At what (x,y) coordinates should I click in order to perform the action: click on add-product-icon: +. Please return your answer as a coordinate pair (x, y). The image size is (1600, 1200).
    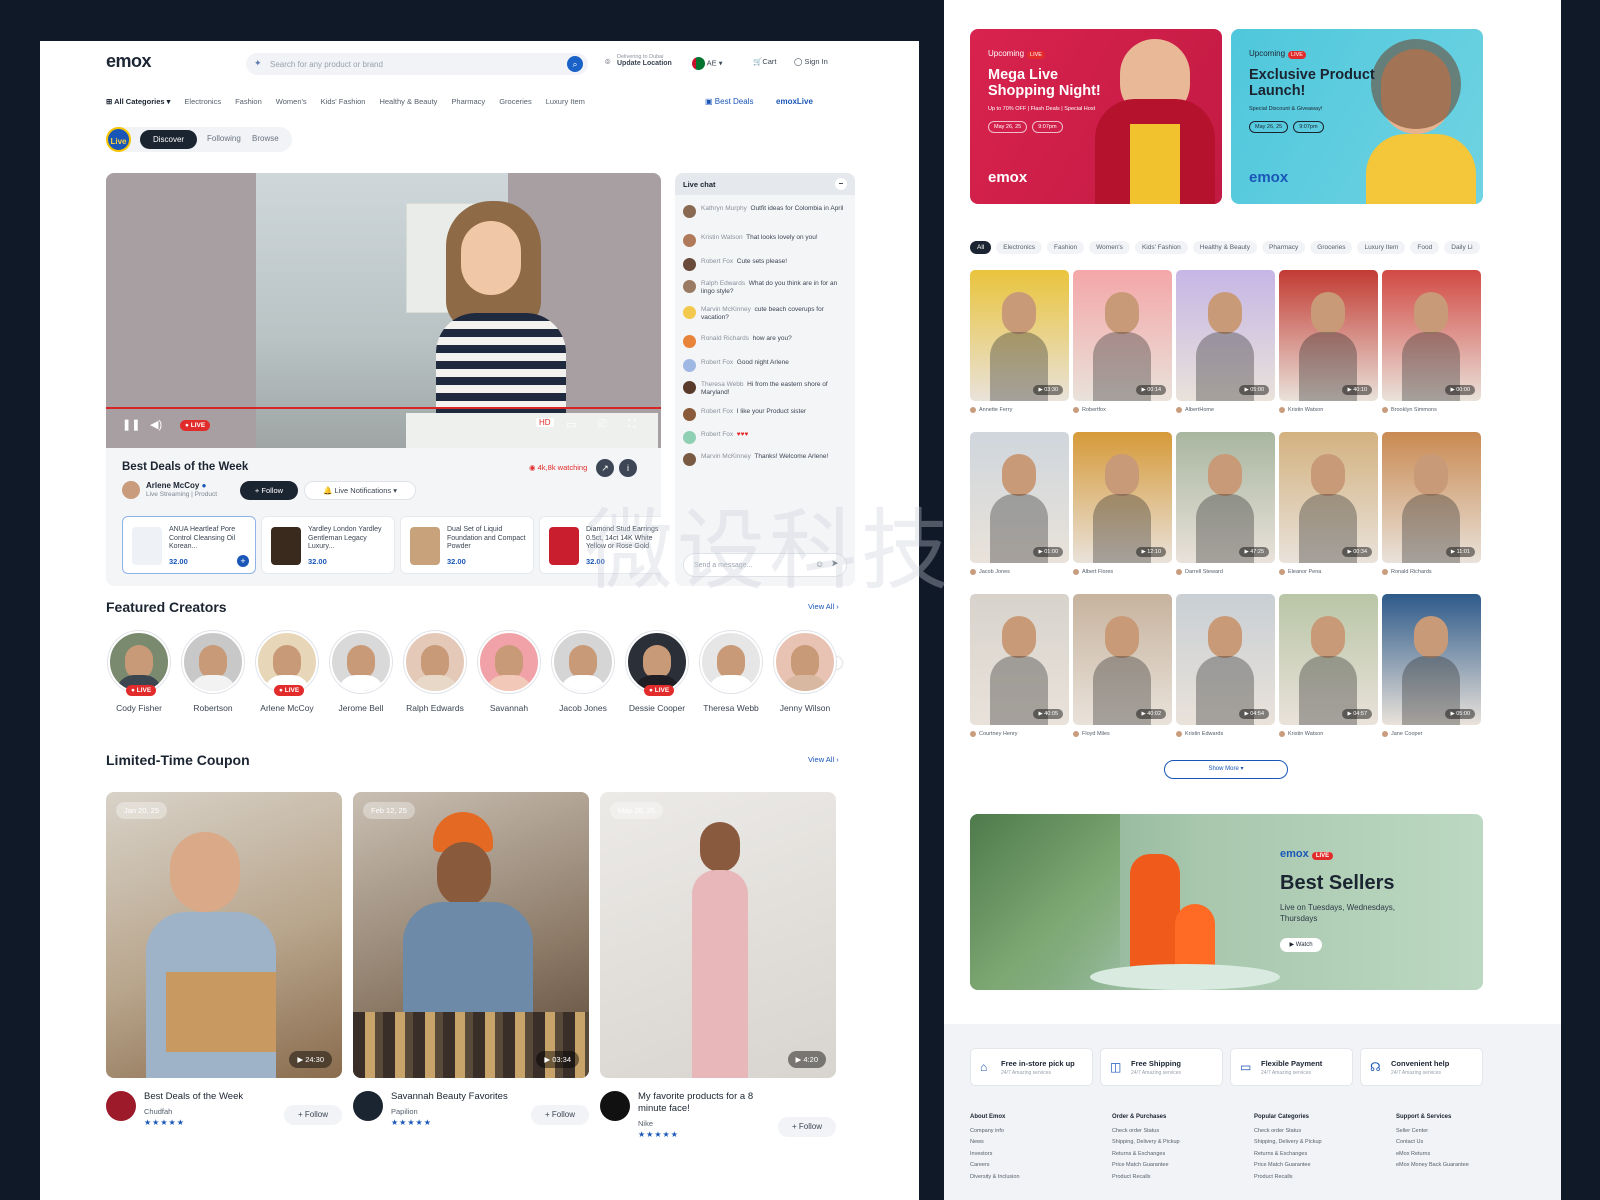
    Looking at the image, I should click on (243, 561).